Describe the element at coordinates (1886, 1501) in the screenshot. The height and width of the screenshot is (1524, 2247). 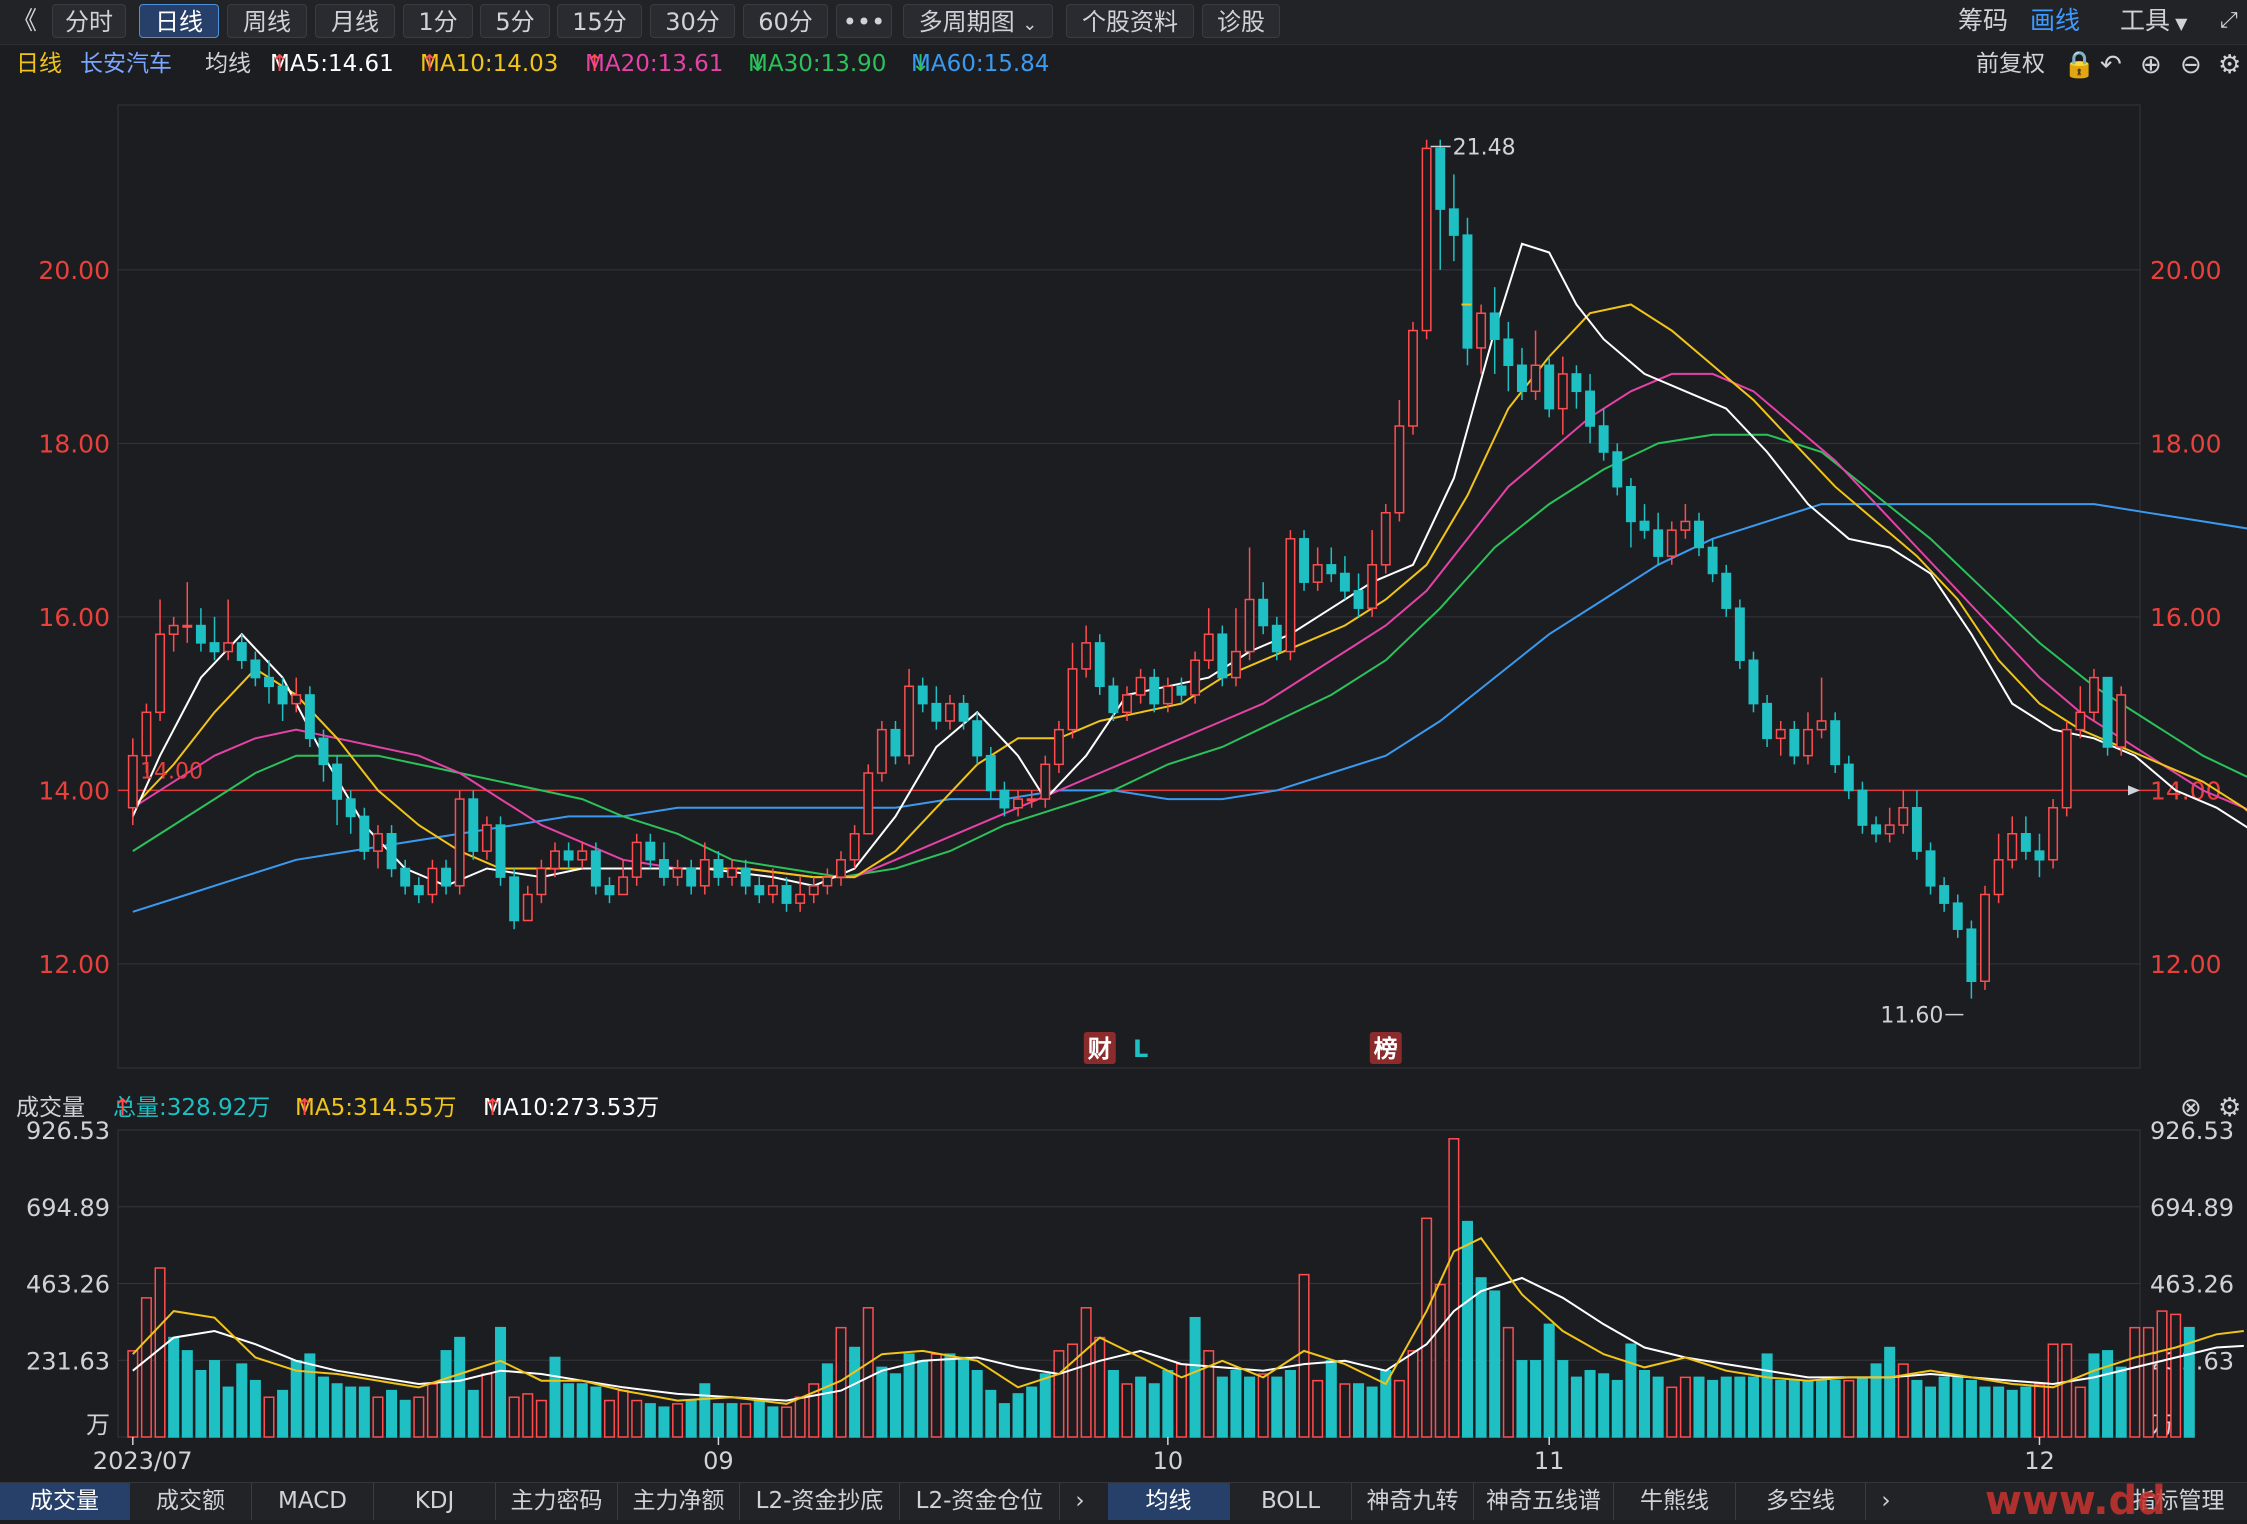
I see `scroll-right-icon-2: ›` at that location.